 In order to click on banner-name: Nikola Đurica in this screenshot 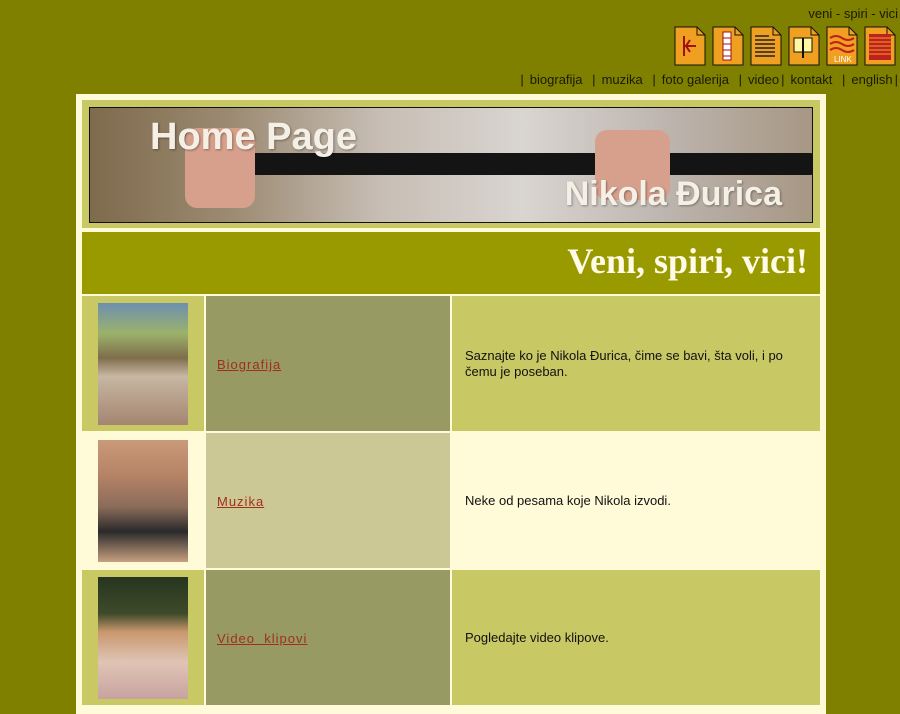, I will do `click(673, 194)`.